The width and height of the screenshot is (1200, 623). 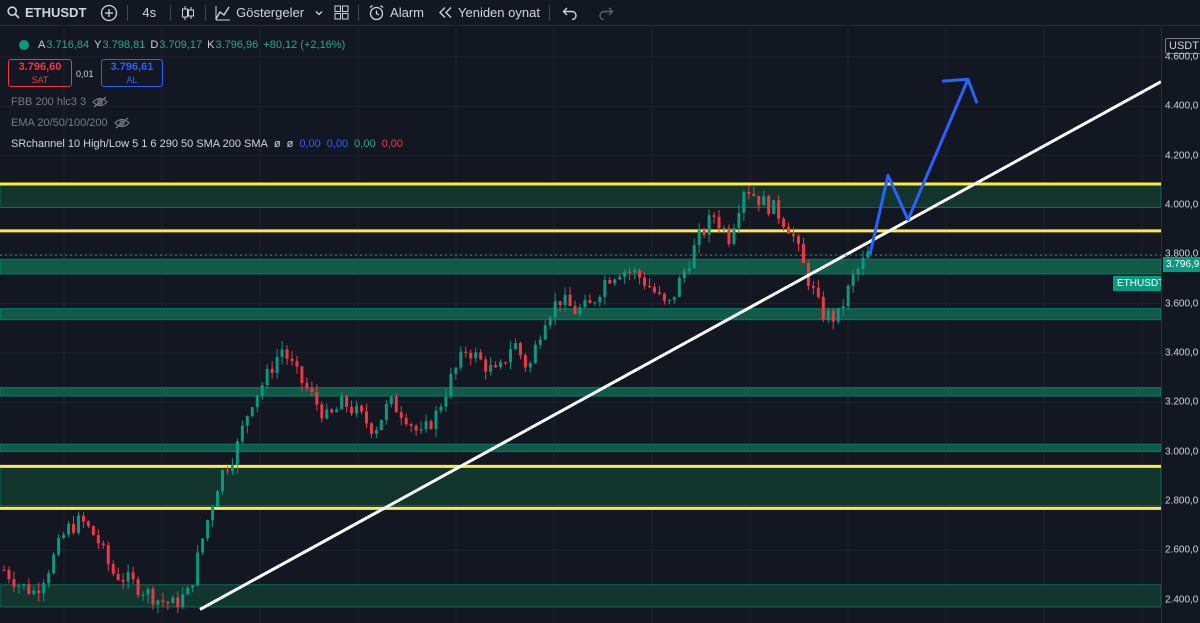 What do you see at coordinates (570, 13) in the screenshot?
I see `undo-button` at bounding box center [570, 13].